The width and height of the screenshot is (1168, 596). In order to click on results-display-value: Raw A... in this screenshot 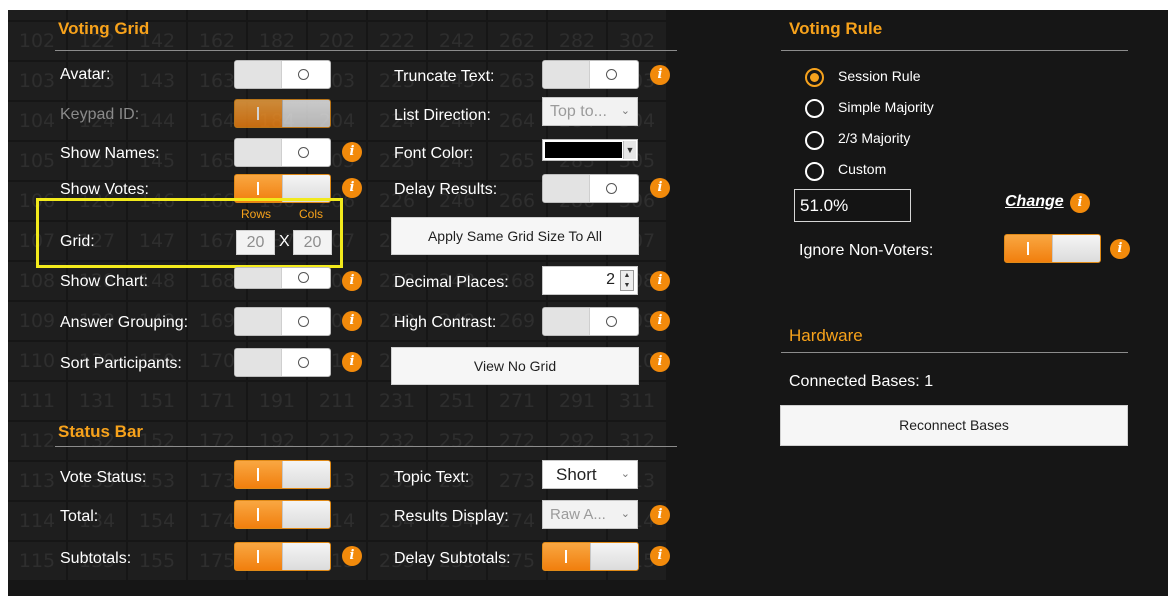, I will do `click(578, 514)`.